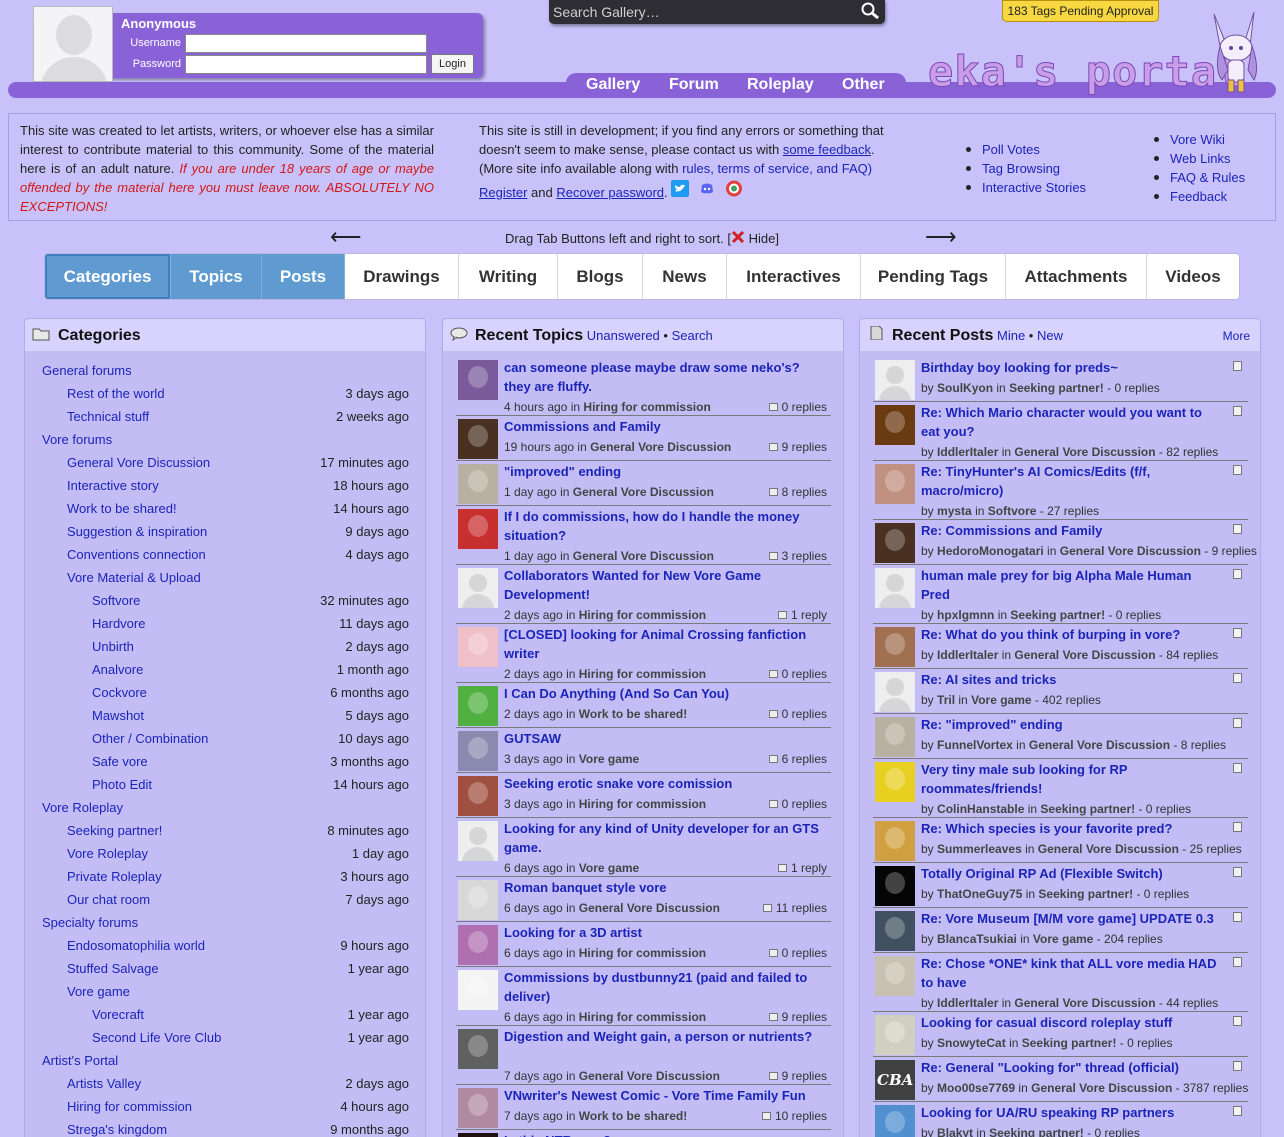 The height and width of the screenshot is (1137, 1284). What do you see at coordinates (136, 554) in the screenshot?
I see `category-link: Conventions connection` at bounding box center [136, 554].